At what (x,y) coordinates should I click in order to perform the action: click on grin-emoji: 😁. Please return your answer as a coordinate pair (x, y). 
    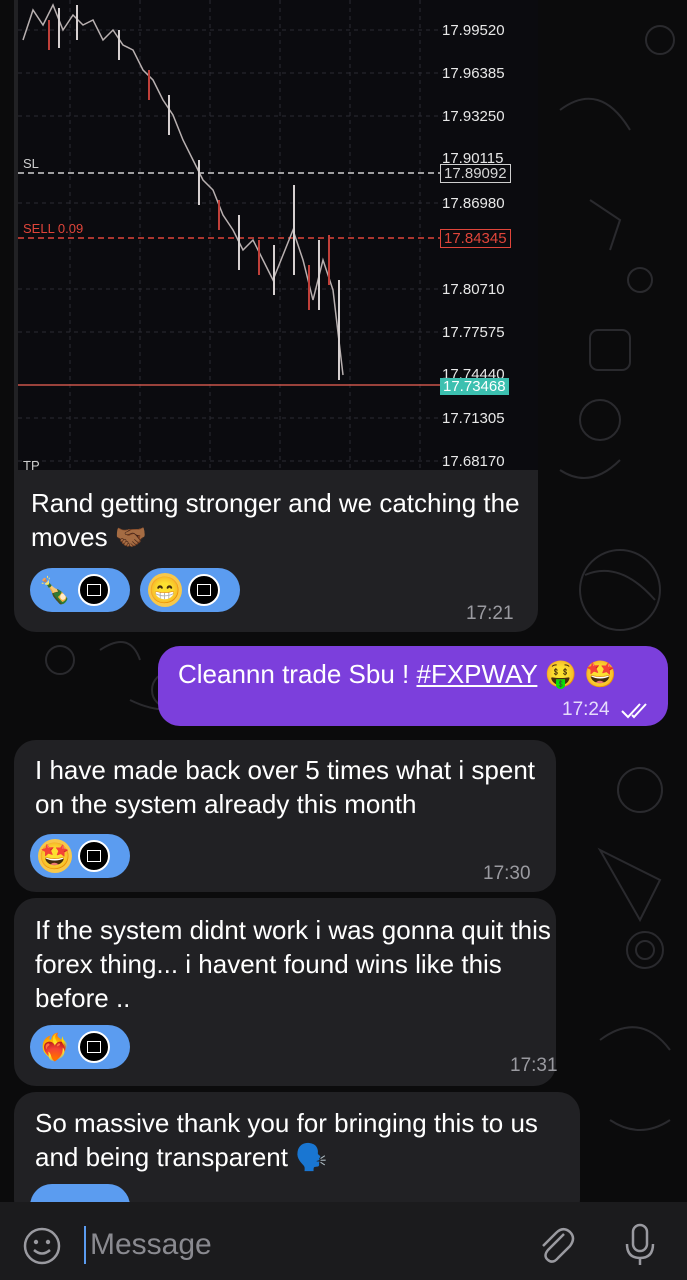
    Looking at the image, I should click on (165, 590).